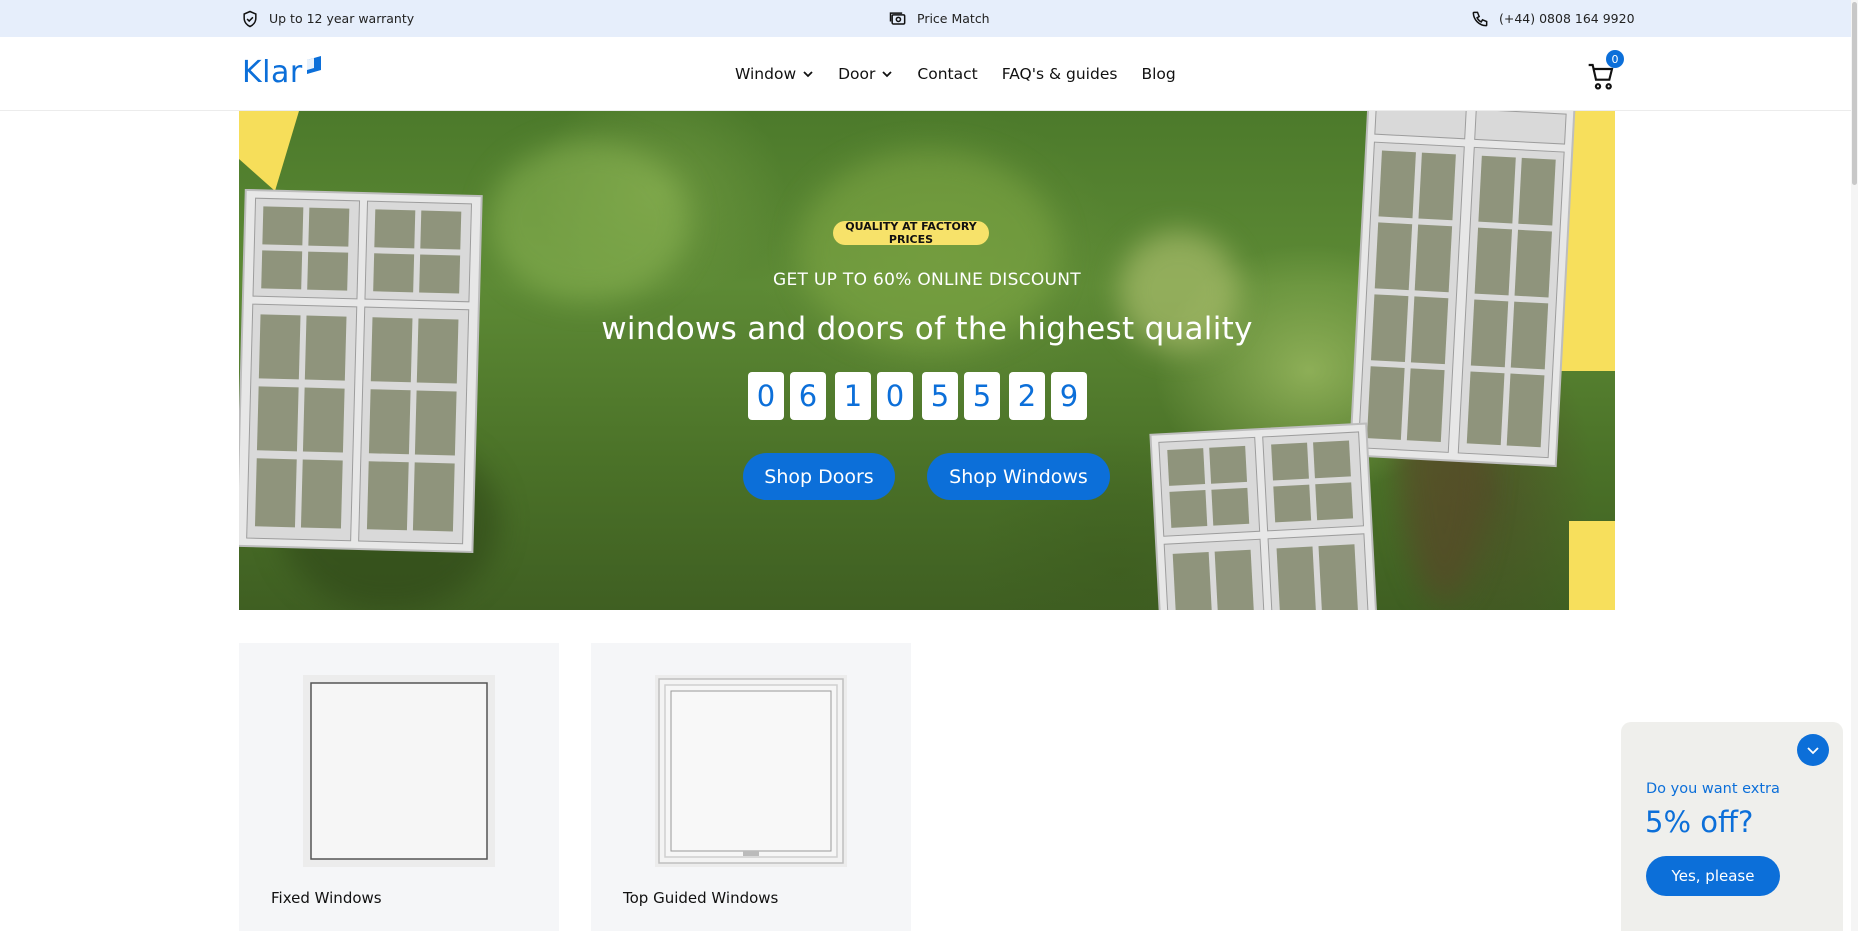 The width and height of the screenshot is (1858, 931). I want to click on nav-door: Door, so click(865, 74).